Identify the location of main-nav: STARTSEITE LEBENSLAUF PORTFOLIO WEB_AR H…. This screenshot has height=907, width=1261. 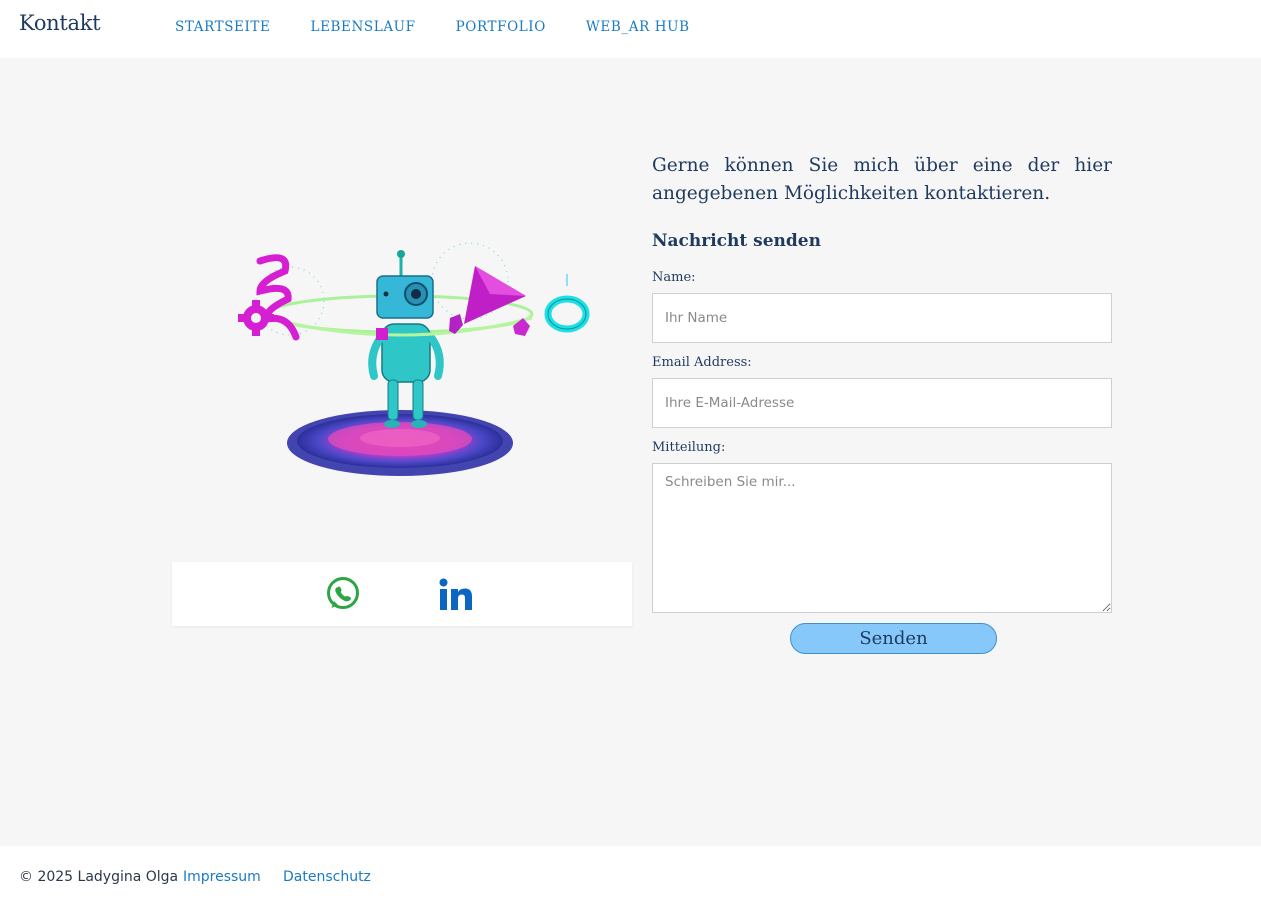
(452, 27).